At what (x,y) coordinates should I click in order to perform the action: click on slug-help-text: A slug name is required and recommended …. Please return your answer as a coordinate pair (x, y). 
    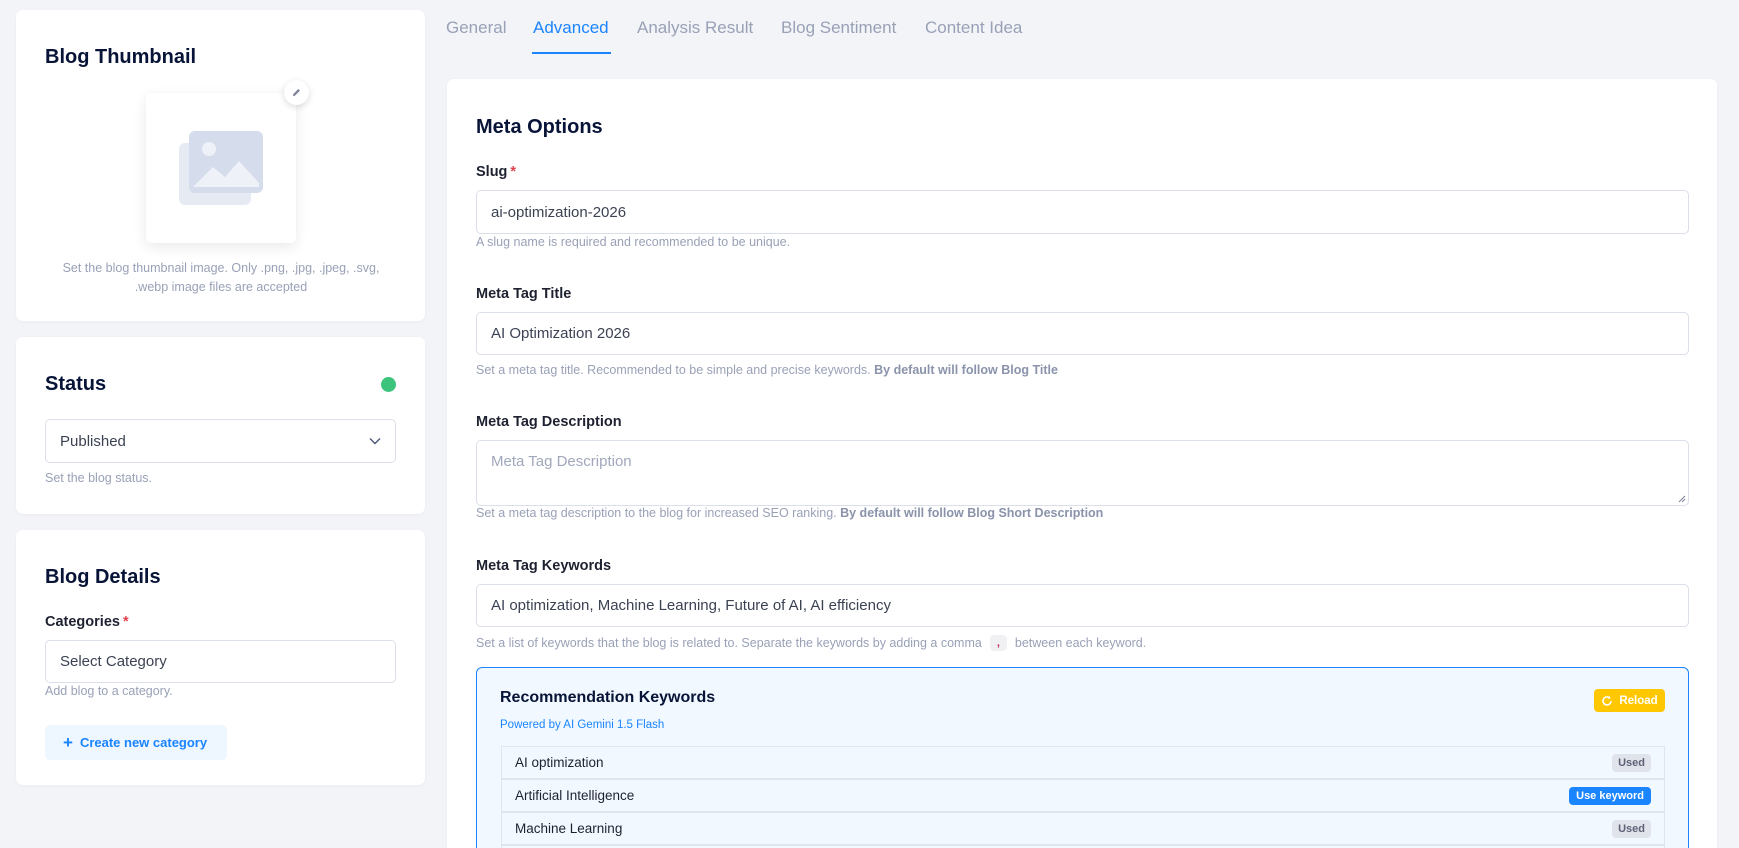
    Looking at the image, I should click on (633, 242).